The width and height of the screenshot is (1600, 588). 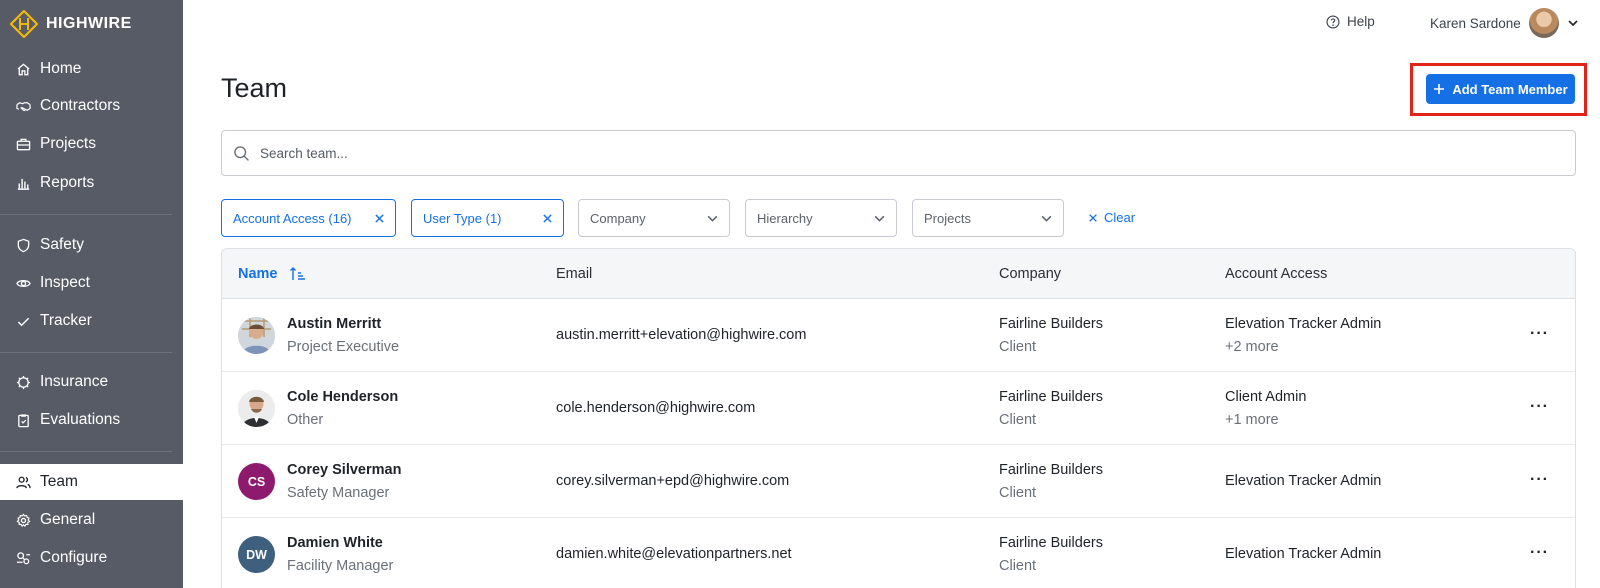 I want to click on sidebar-item-general: General, so click(x=91, y=520).